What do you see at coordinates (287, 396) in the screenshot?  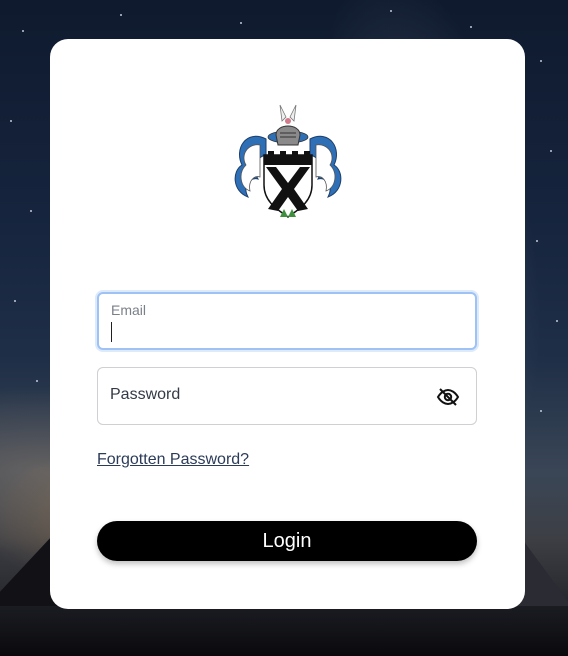 I see `password-field: Password` at bounding box center [287, 396].